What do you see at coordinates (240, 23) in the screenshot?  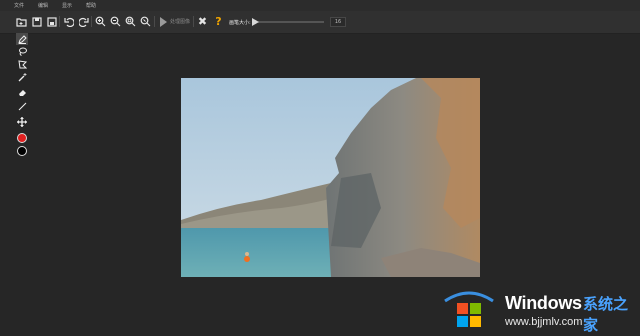 I see `brush-size-label: 画笔大小:` at bounding box center [240, 23].